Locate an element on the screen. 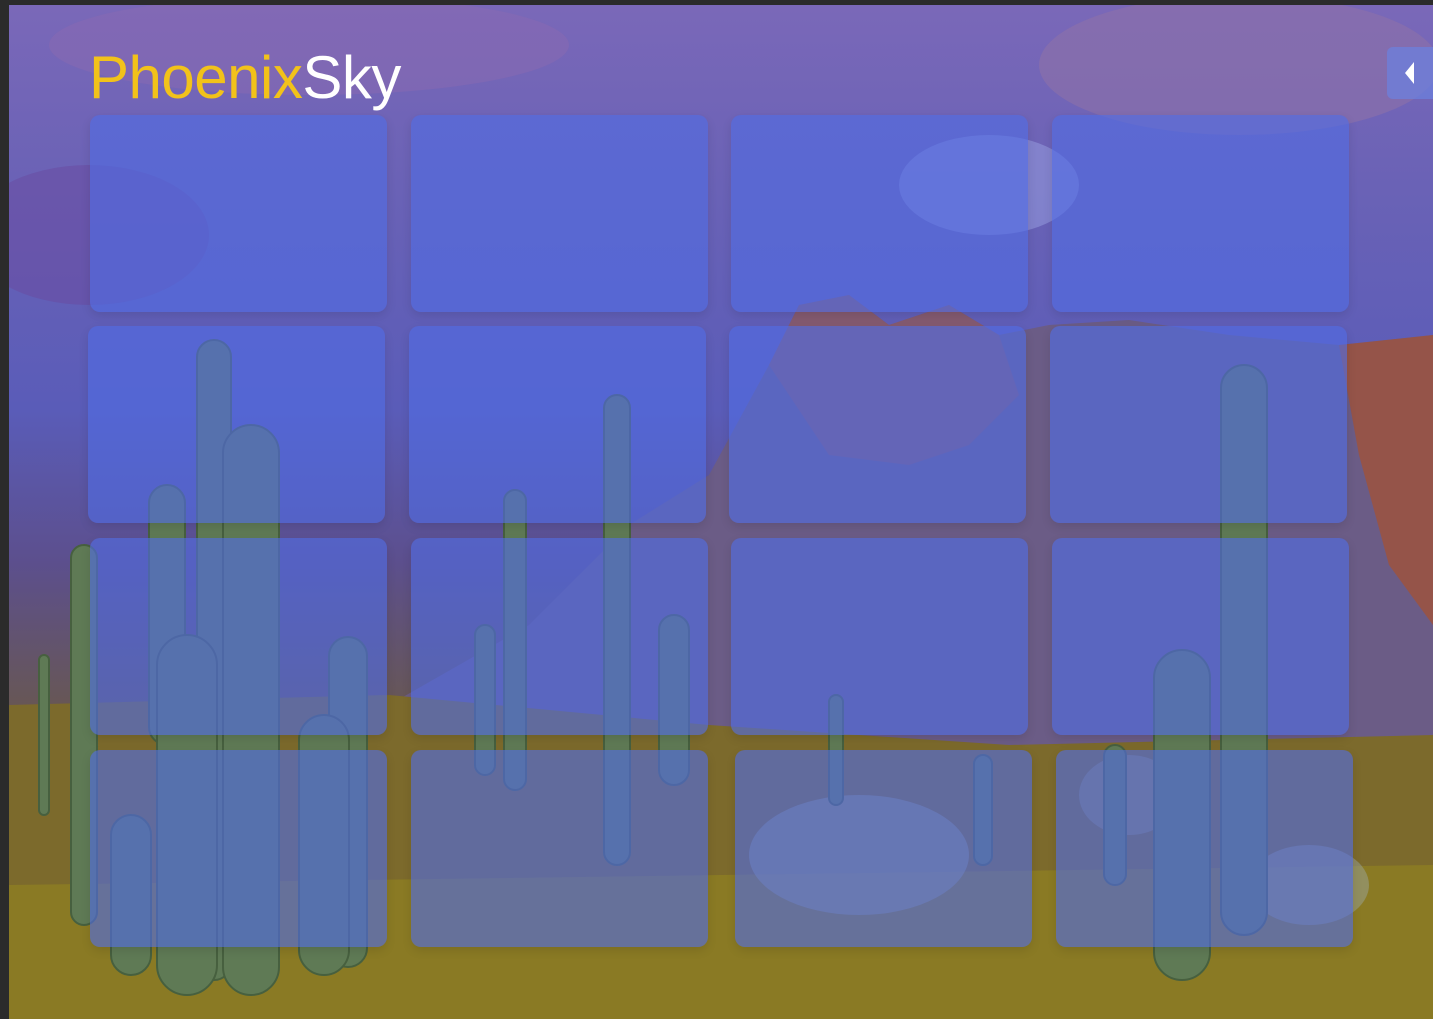 The image size is (1433, 1019). tile-r1-c2 is located at coordinates (559, 213).